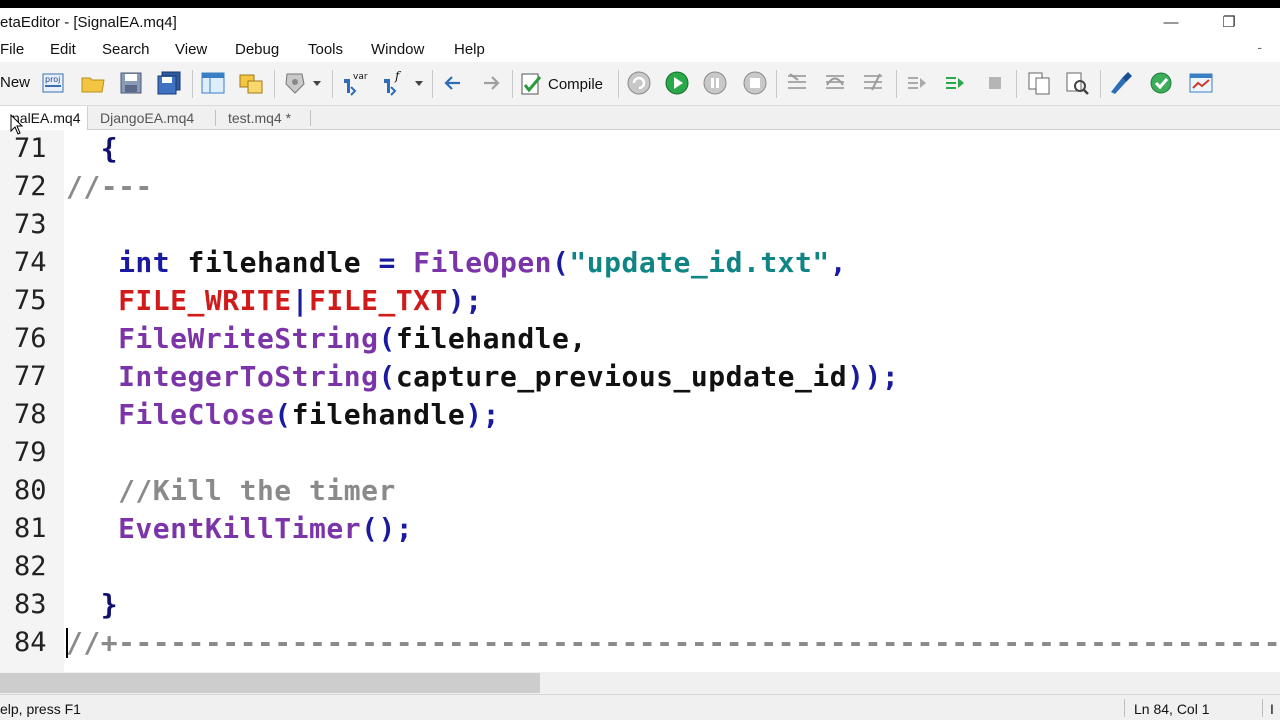 The width and height of the screenshot is (1280, 720). Describe the element at coordinates (355, 83) in the screenshot. I see `insert-variable-icon: var` at that location.